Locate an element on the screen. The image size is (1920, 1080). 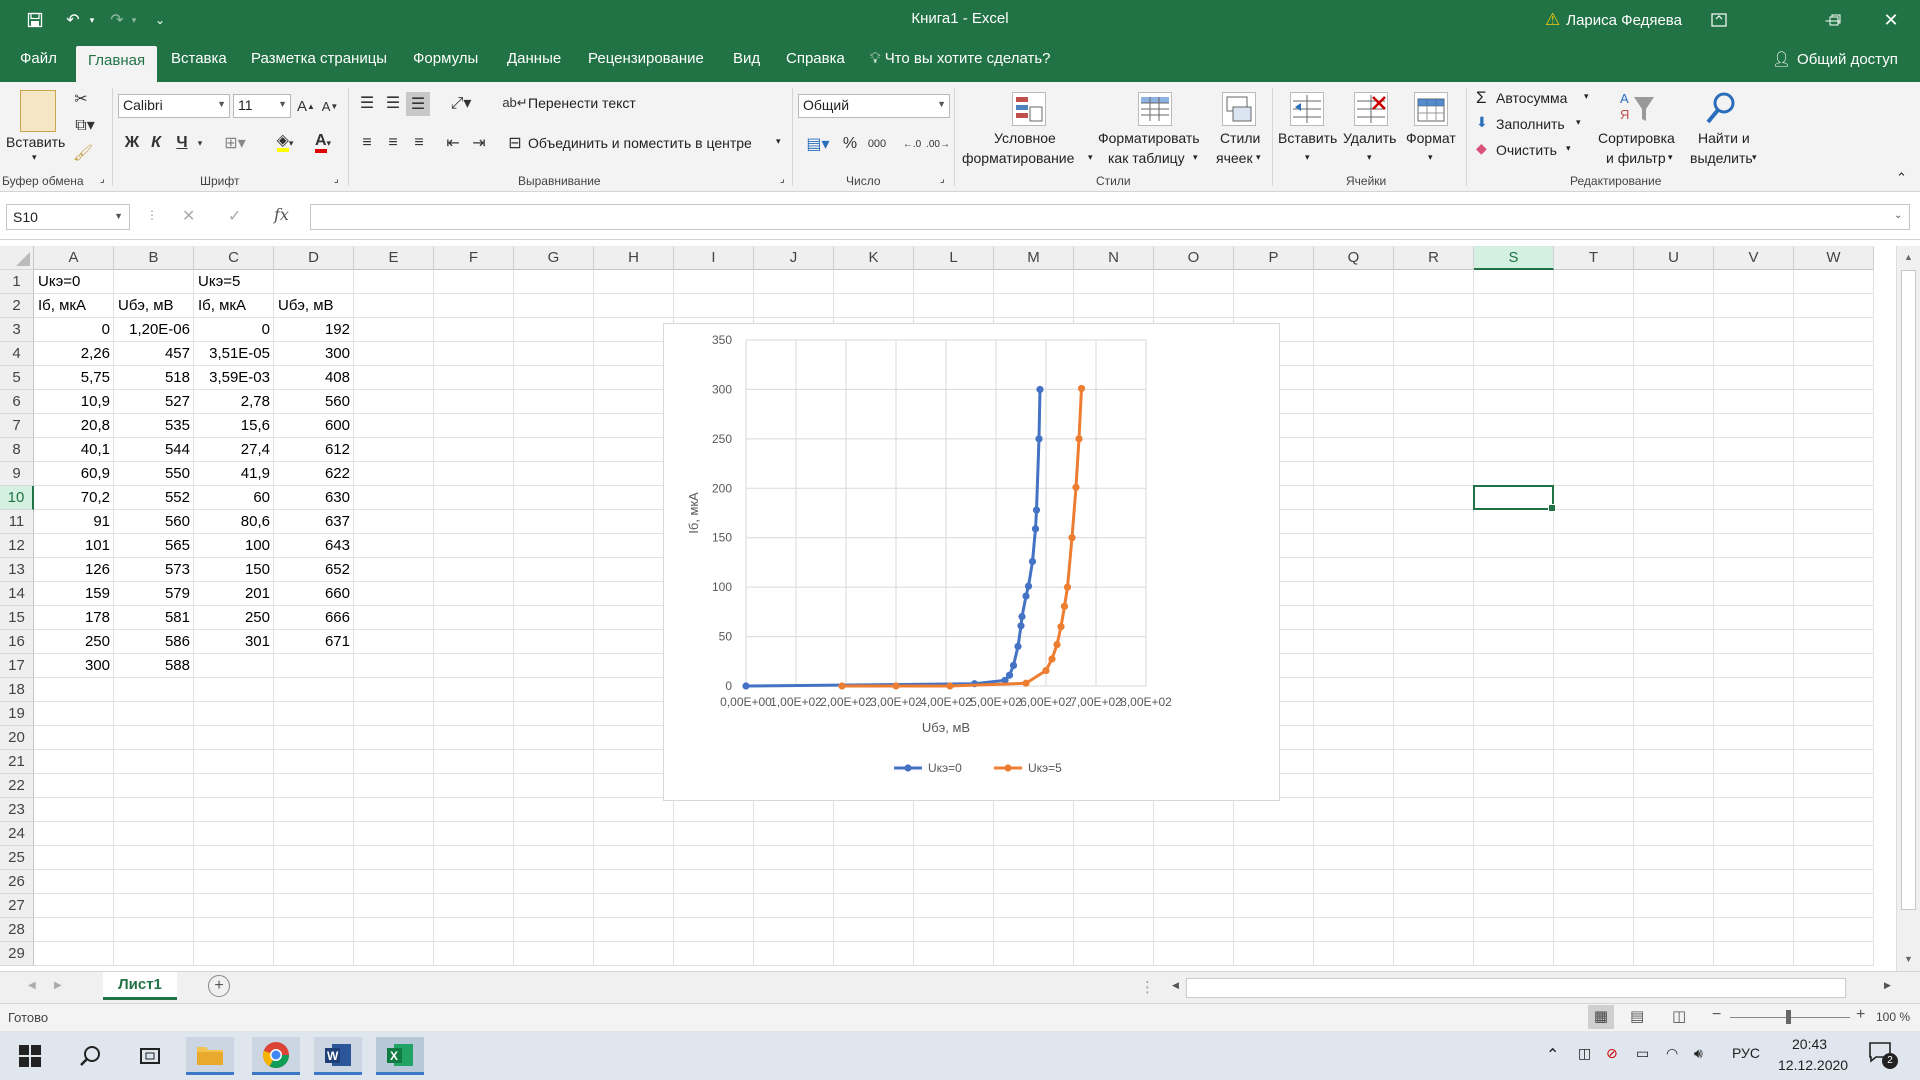
word-icon: W is located at coordinates (338, 1056).